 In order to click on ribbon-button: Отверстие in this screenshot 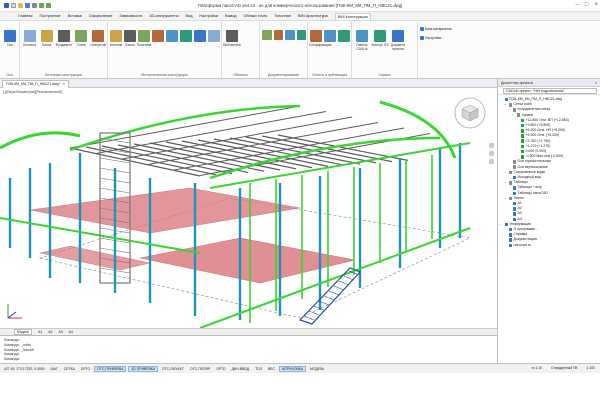, I will do `click(98, 39)`.